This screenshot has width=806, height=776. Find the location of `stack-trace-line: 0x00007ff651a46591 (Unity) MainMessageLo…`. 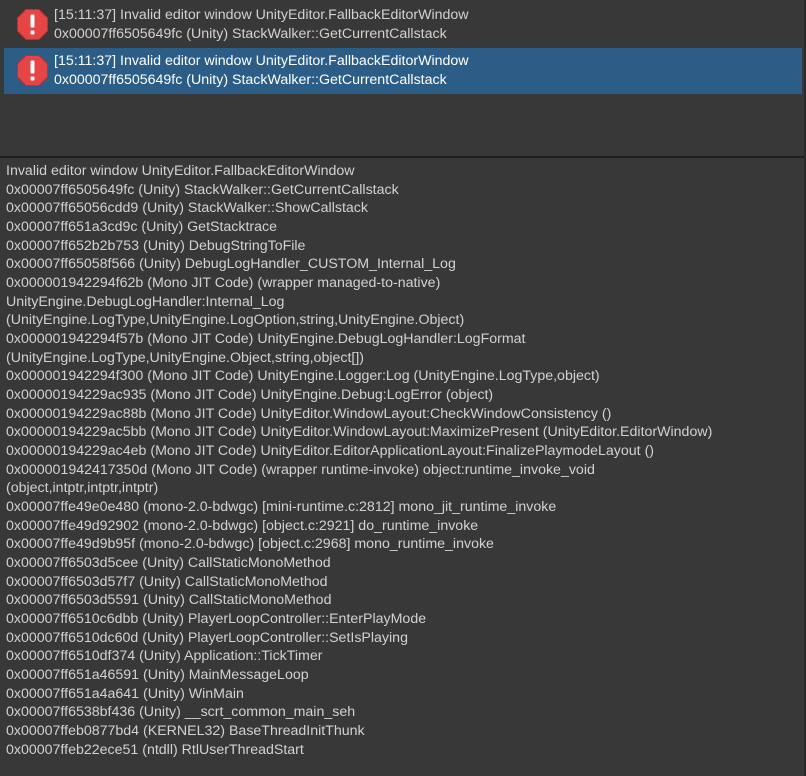

stack-trace-line: 0x00007ff651a46591 (Unity) MainMessageLo… is located at coordinates (157, 675).